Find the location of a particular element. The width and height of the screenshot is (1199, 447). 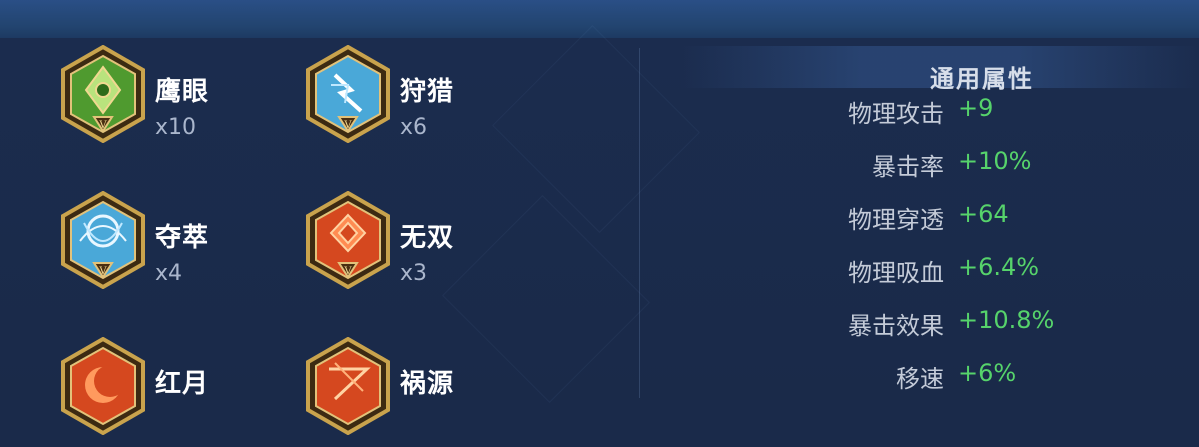

seize-rune-icon: V is located at coordinates (103, 240).